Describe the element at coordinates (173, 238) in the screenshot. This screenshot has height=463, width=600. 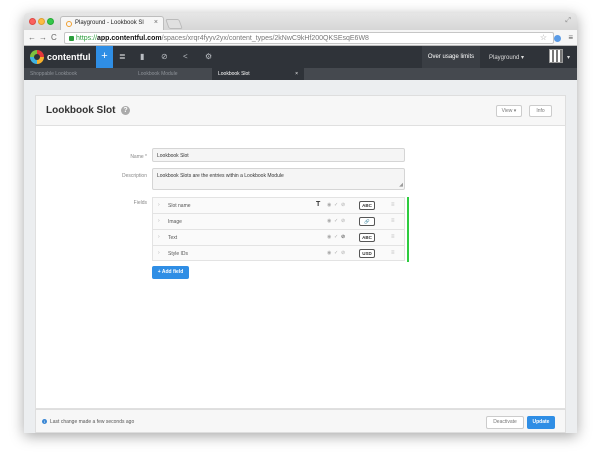
I see `field-name: Text` at that location.